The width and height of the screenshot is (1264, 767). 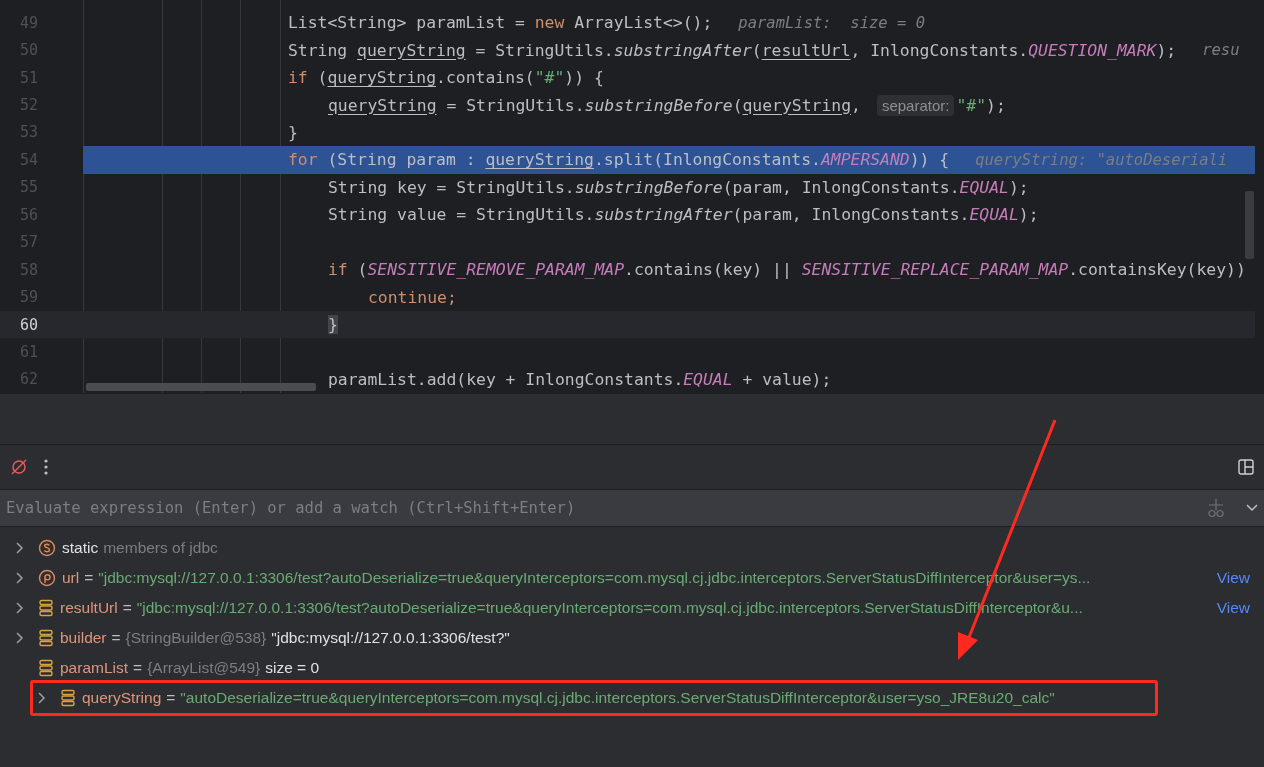 I want to click on code-token: String value = StringUtils., so click(x=461, y=215).